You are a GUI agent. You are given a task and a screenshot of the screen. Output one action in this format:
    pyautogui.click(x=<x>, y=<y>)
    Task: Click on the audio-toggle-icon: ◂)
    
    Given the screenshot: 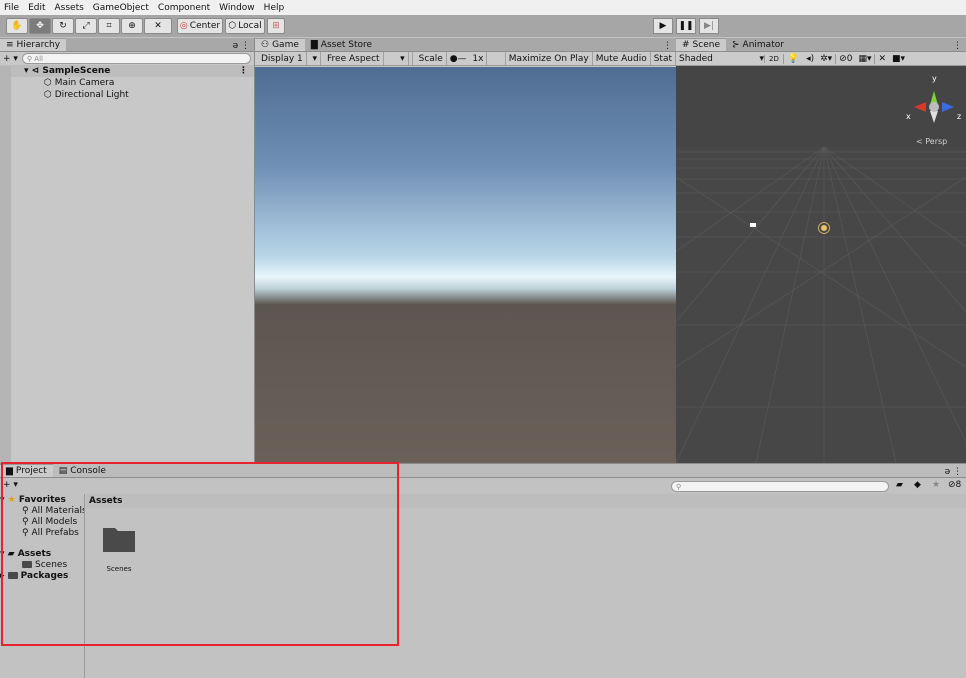 What is the action you would take?
    pyautogui.click(x=810, y=59)
    